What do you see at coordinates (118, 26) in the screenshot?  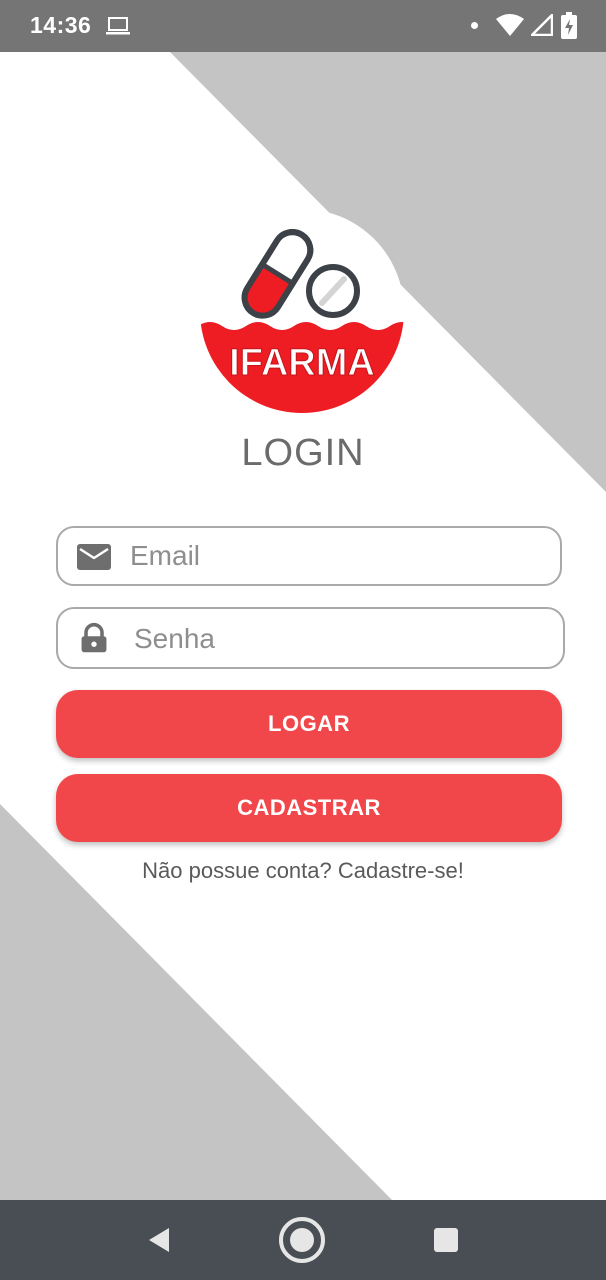 I see `laptop-icon` at bounding box center [118, 26].